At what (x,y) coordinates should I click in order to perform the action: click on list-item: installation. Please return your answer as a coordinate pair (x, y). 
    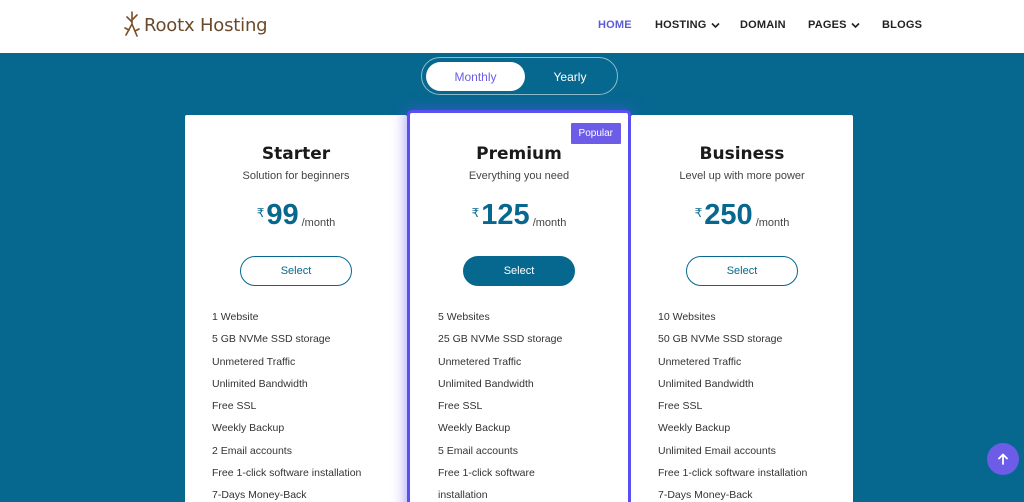
    Looking at the image, I should click on (463, 495).